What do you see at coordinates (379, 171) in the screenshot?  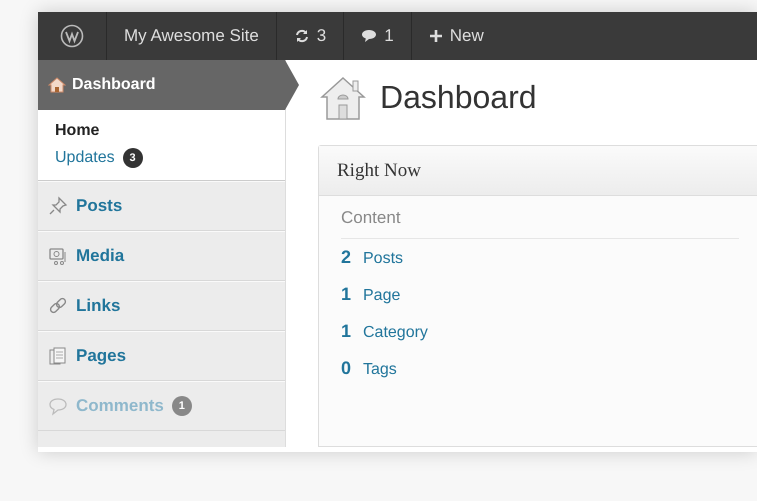 I see `panel-title: Right Now` at bounding box center [379, 171].